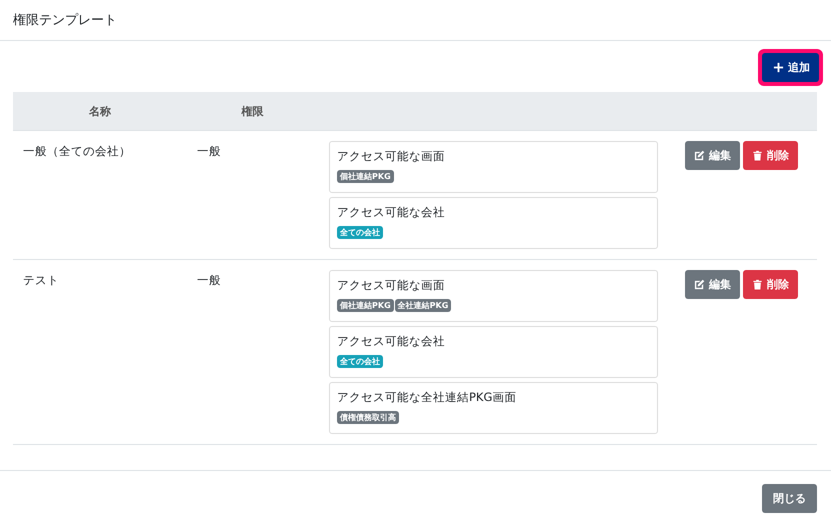 This screenshot has width=831, height=522. What do you see at coordinates (77, 151) in the screenshot?
I see `table-cell-text: 一般（全ての会社）` at bounding box center [77, 151].